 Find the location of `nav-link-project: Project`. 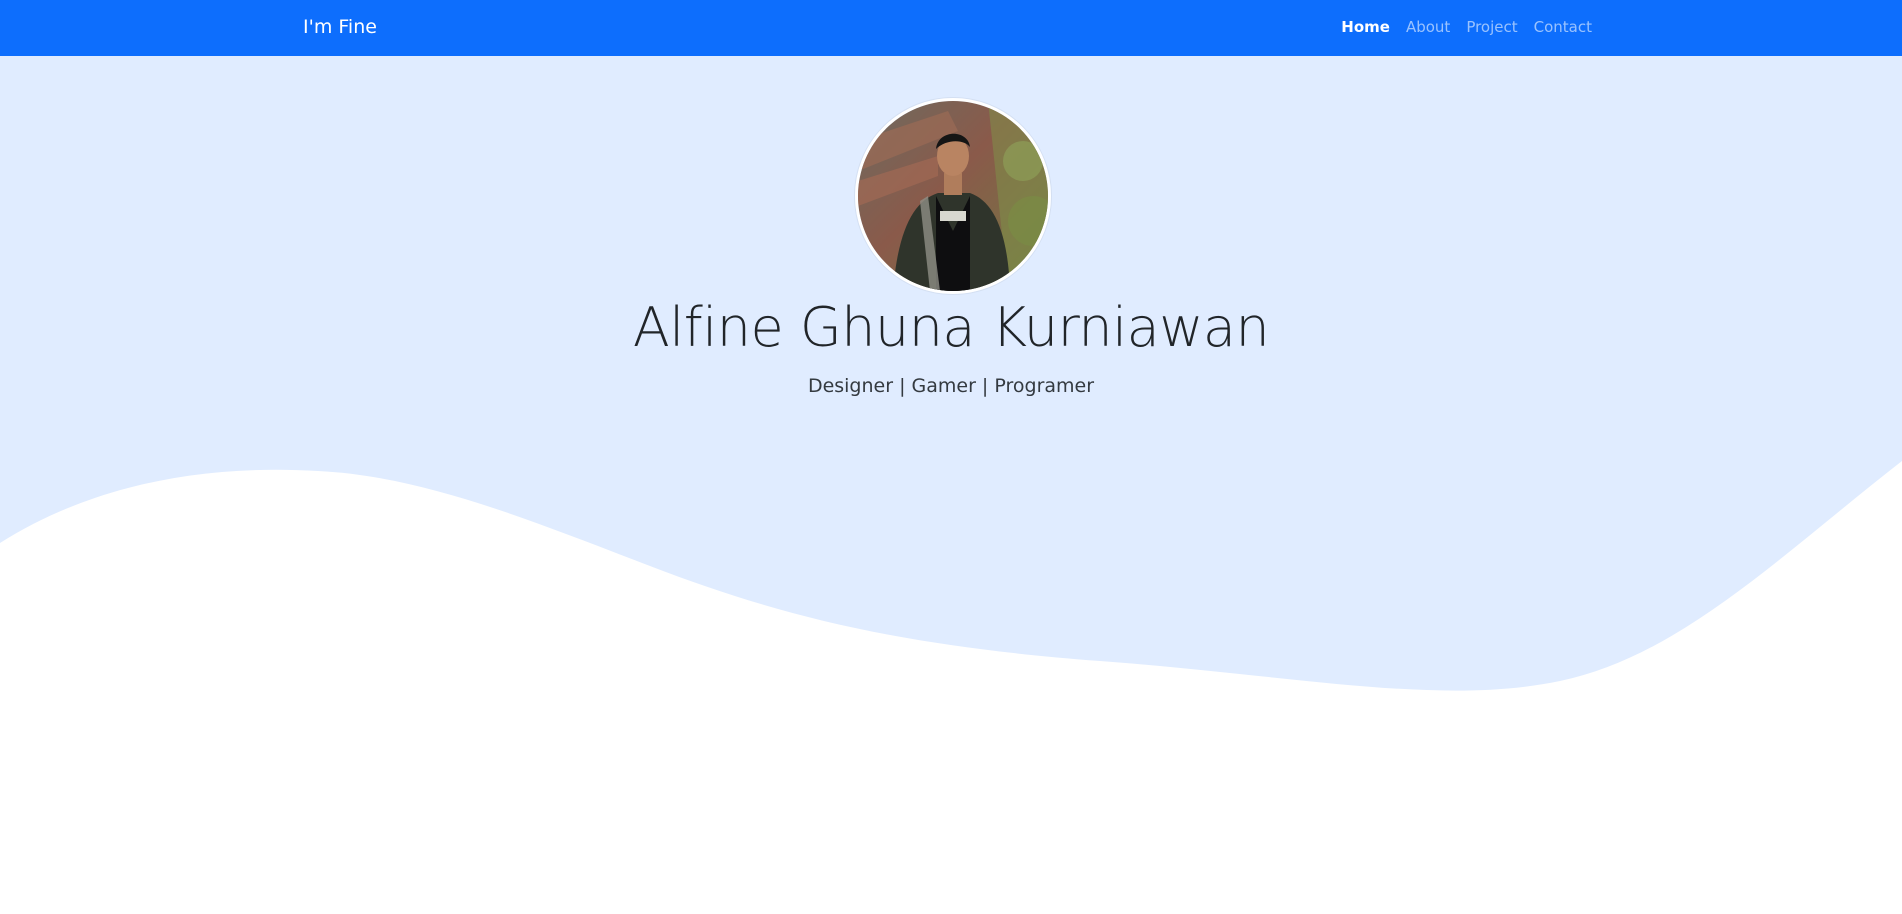

nav-link-project: Project is located at coordinates (1491, 27).